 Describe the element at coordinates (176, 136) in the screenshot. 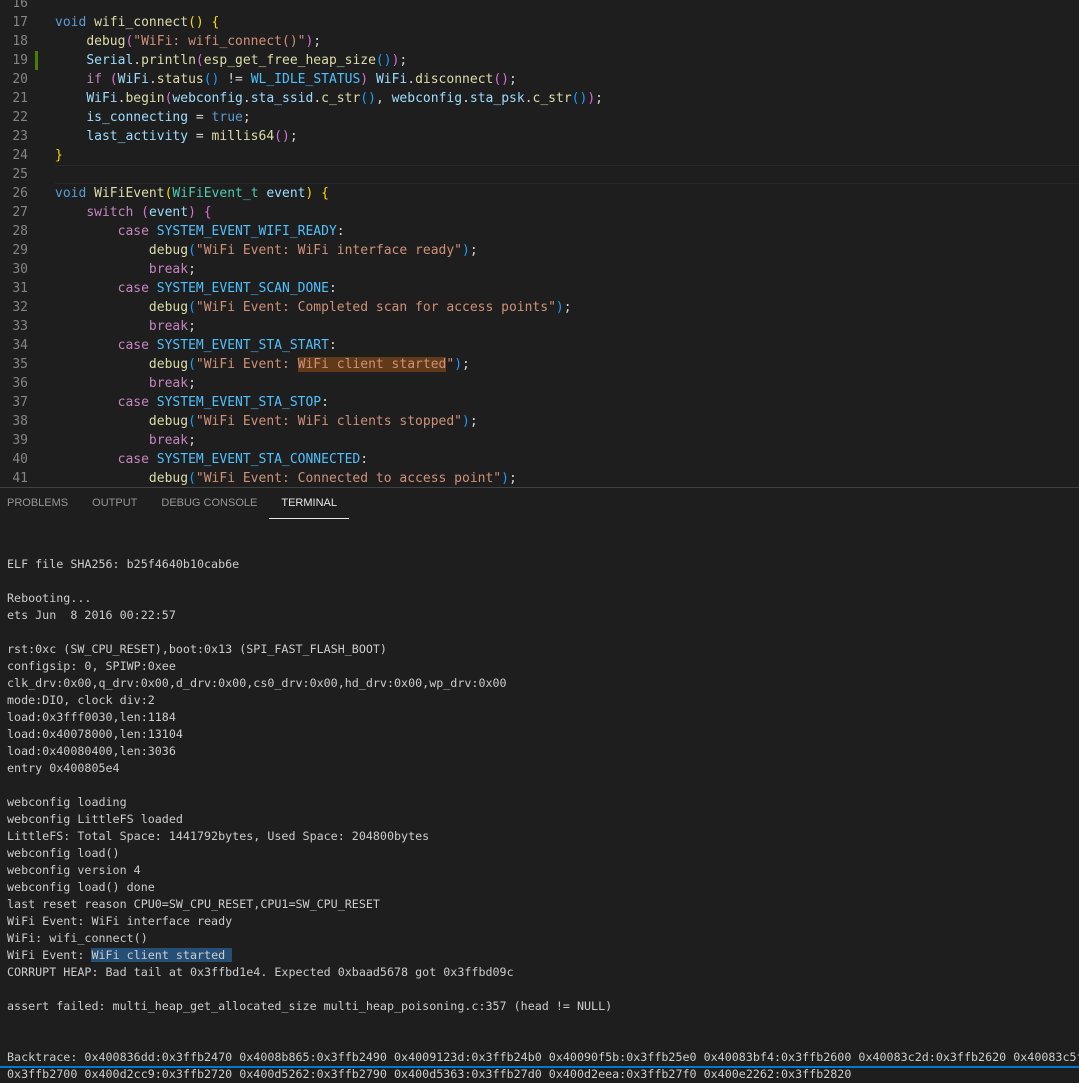

I see `code-text: last_activity = millis64();` at that location.